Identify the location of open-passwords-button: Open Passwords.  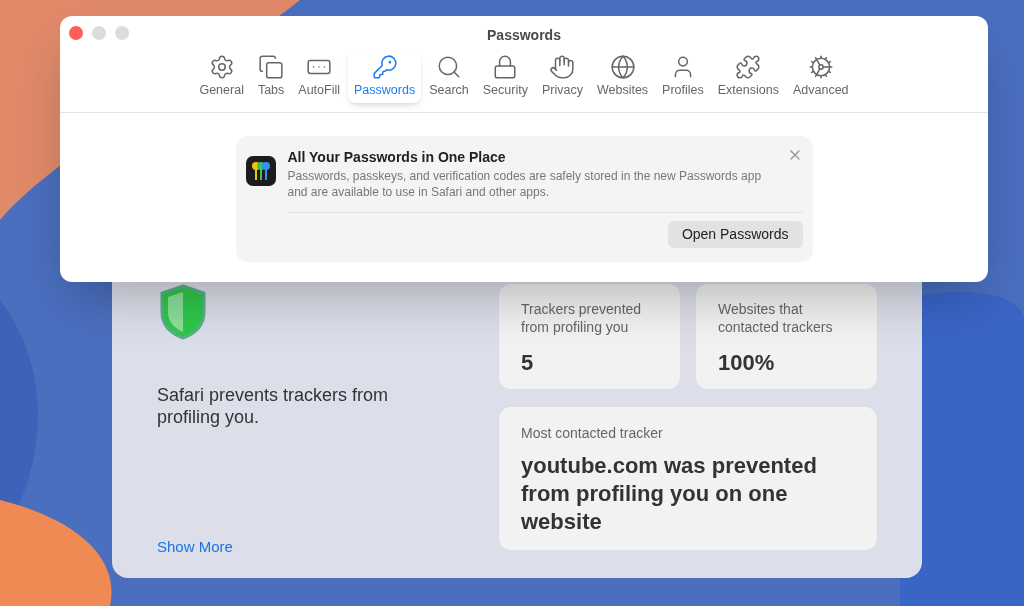
(735, 234).